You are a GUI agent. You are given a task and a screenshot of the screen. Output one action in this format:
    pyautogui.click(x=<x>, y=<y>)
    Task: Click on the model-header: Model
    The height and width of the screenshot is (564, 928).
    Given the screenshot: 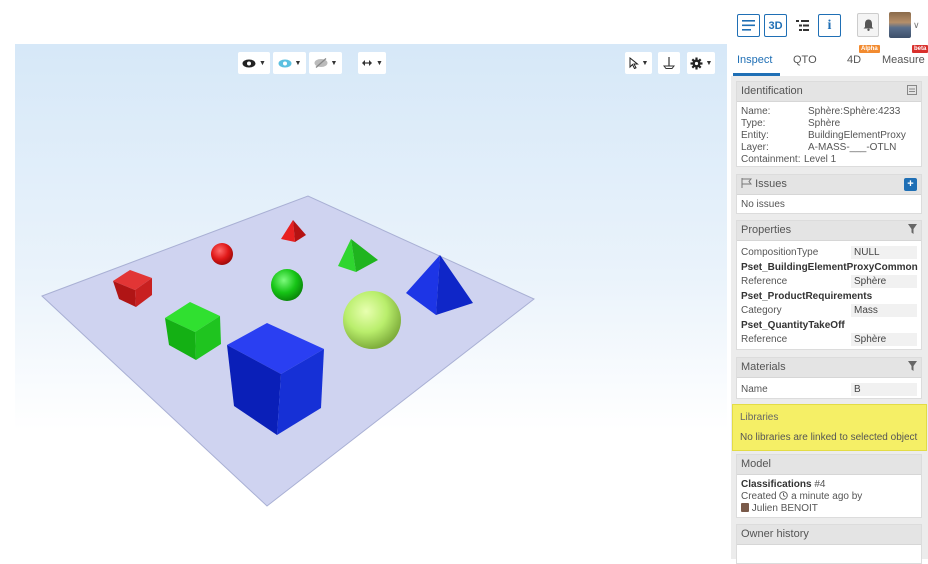 What is the action you would take?
    pyautogui.click(x=829, y=465)
    